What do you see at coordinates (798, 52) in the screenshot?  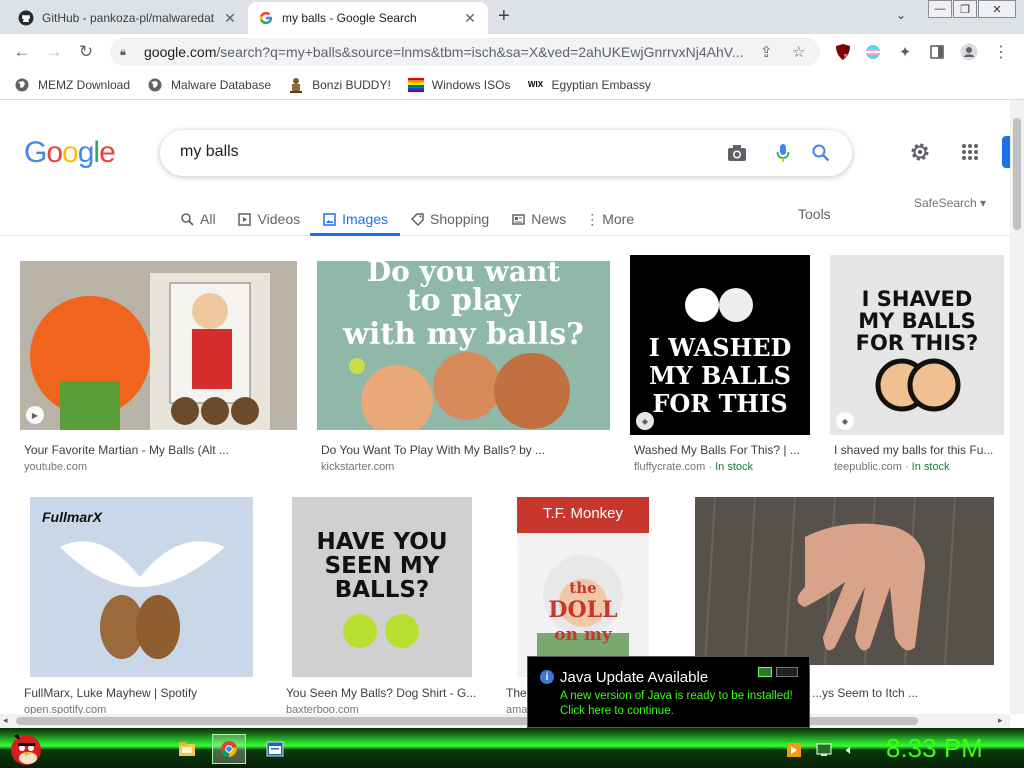 I see `bookmark-star-icon: ☆` at bounding box center [798, 52].